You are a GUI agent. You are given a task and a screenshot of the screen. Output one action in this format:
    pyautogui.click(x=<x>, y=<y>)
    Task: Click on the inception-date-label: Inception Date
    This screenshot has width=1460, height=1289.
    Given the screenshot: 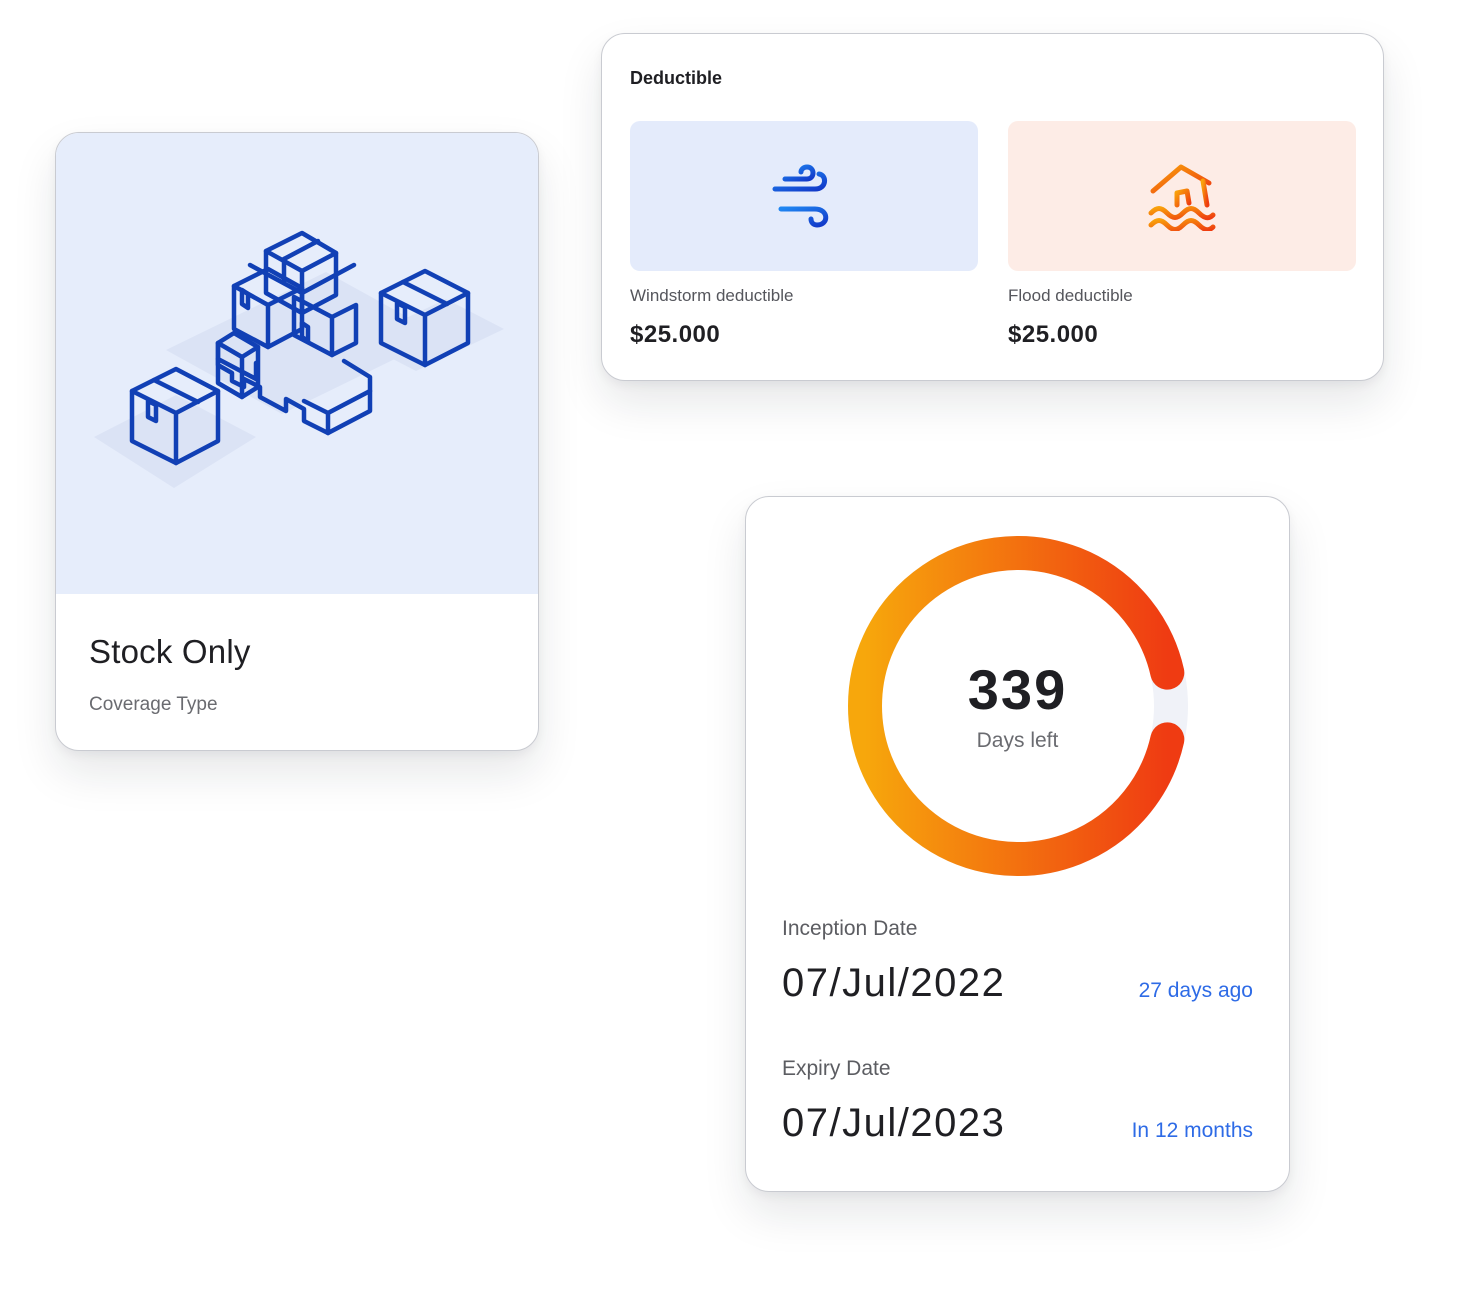 What is the action you would take?
    pyautogui.click(x=850, y=928)
    